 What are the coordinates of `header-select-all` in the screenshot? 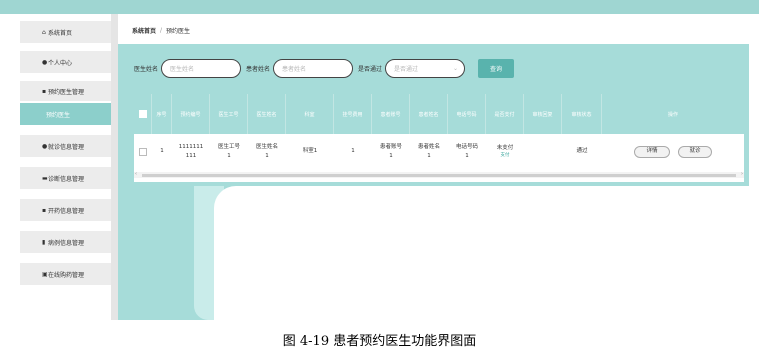 It's located at (143, 114).